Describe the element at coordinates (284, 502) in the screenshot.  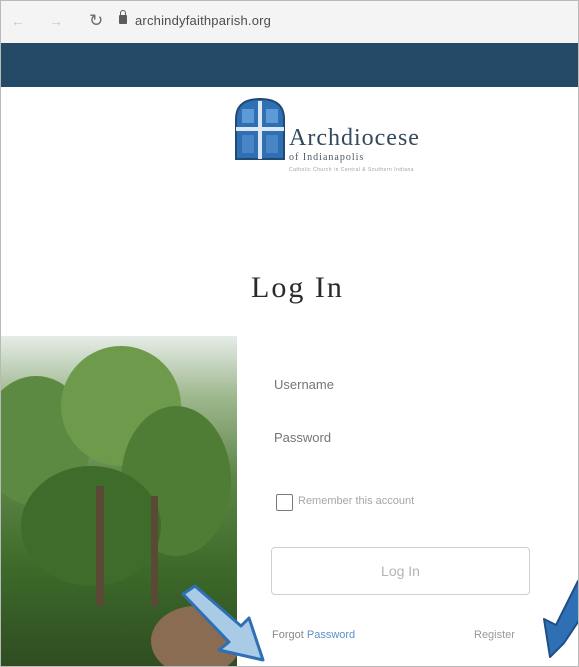
I see `remember-checkbox` at that location.